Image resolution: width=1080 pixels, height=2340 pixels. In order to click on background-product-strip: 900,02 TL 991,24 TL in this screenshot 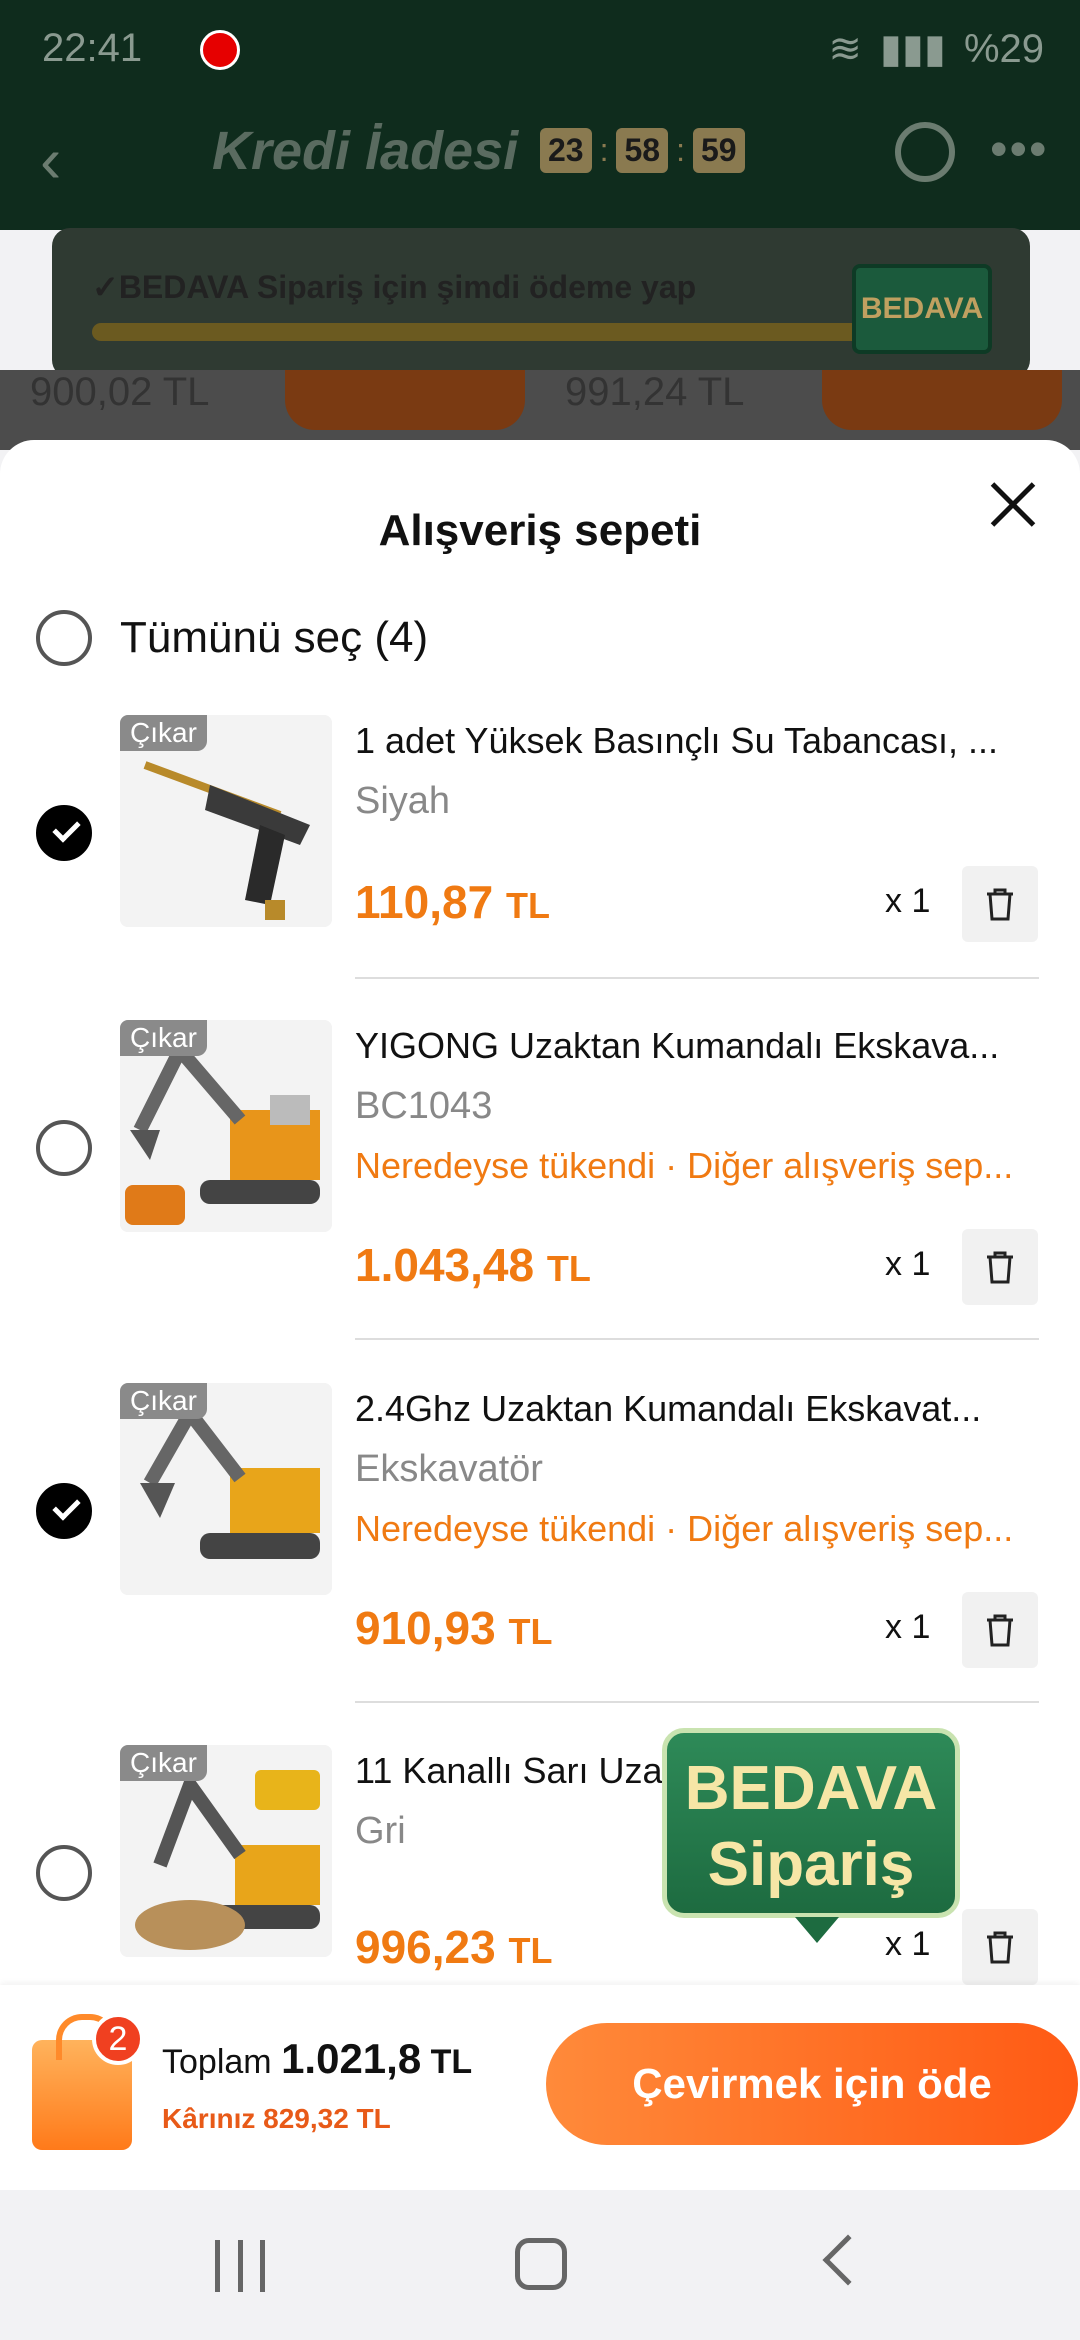, I will do `click(540, 410)`.